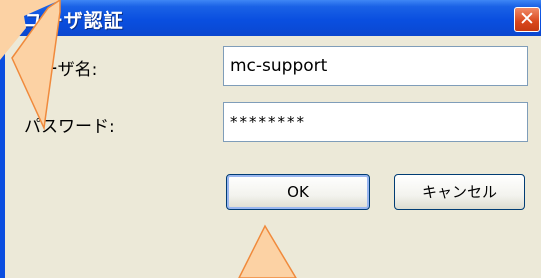  I want to click on password-field: ********, so click(375, 122).